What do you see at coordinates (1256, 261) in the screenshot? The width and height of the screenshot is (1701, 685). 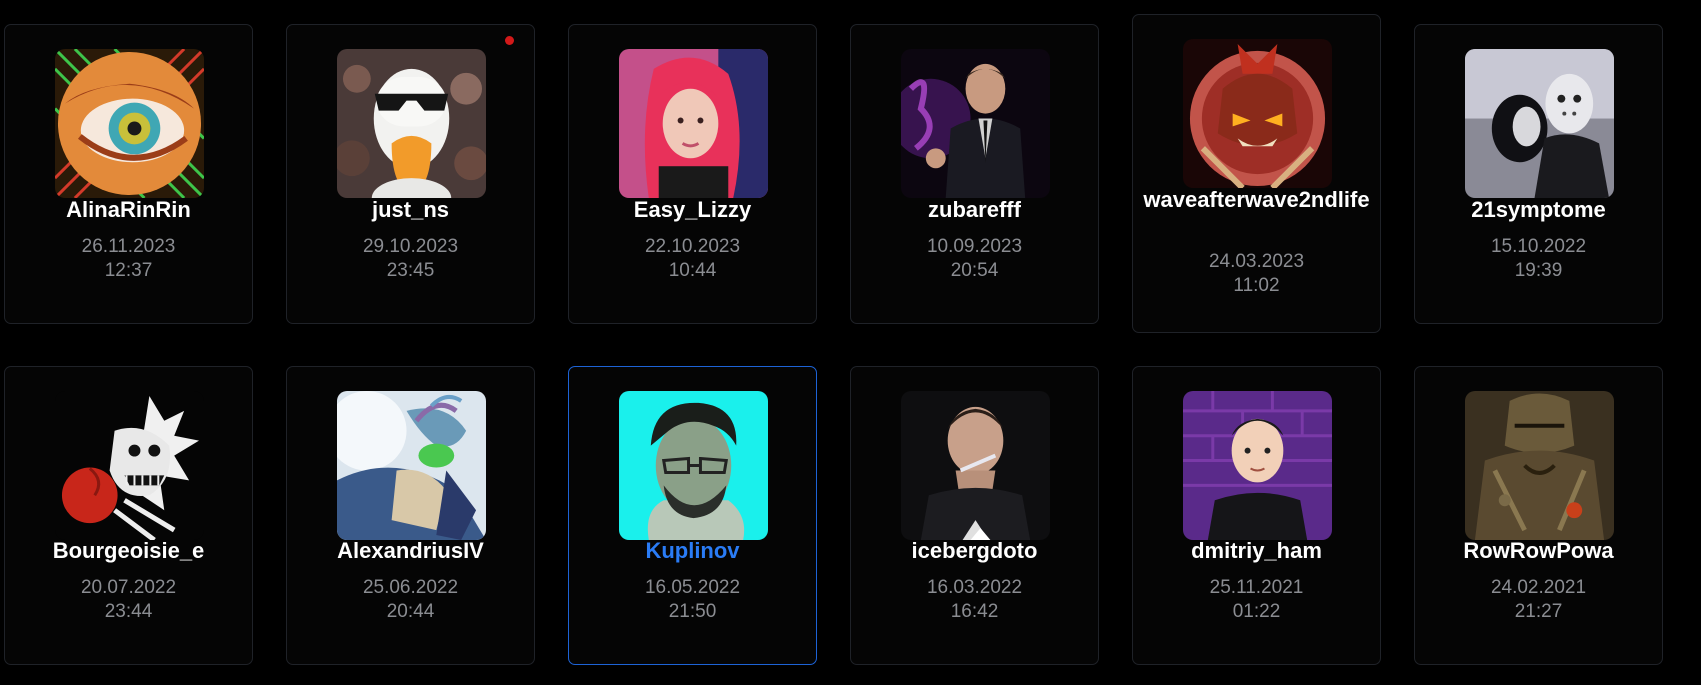 I see `last-seen-date: 24.03.2023` at bounding box center [1256, 261].